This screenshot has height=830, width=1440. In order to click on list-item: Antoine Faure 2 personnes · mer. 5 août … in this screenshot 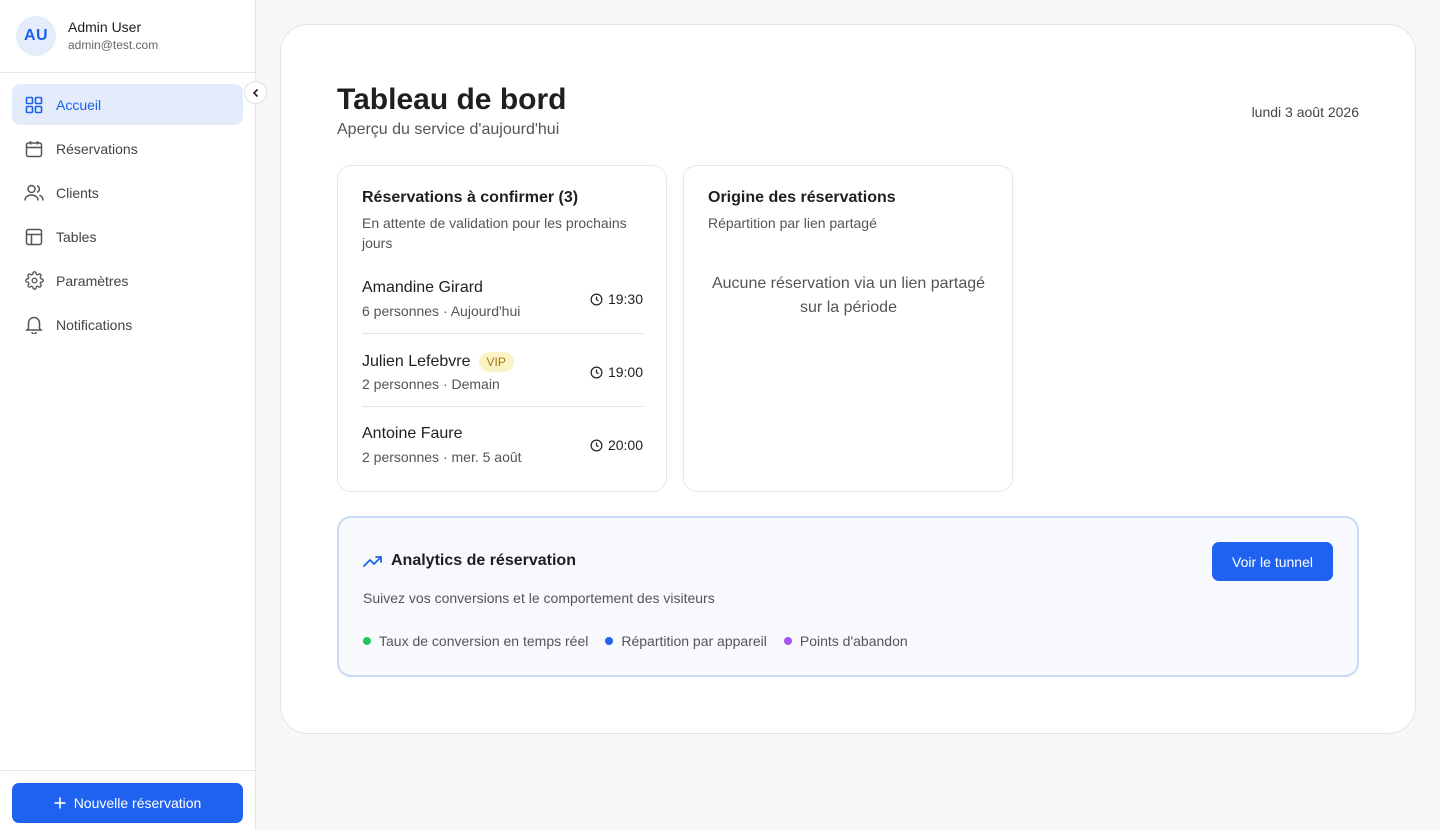, I will do `click(502, 443)`.